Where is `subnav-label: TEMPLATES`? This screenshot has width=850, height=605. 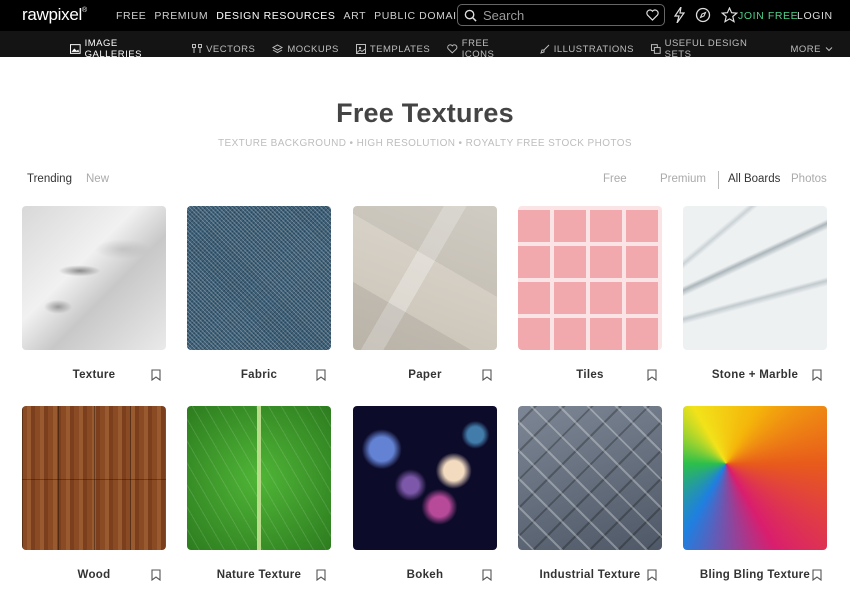
subnav-label: TEMPLATES is located at coordinates (400, 49).